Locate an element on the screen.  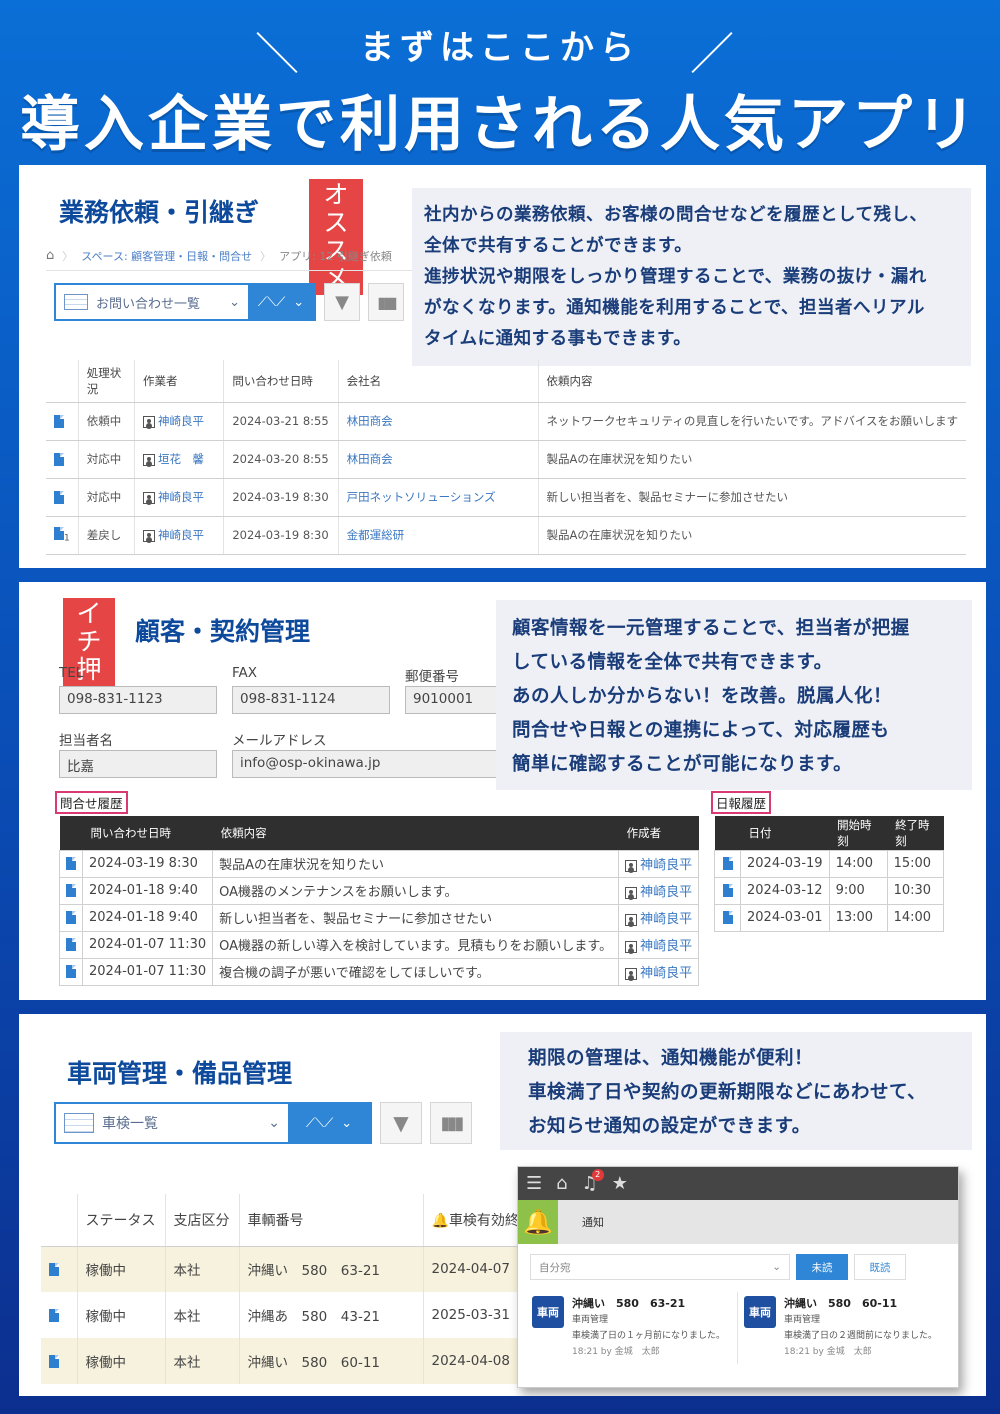
table-row: 2024-03-12 9:00 10:30 is located at coordinates (829, 890).